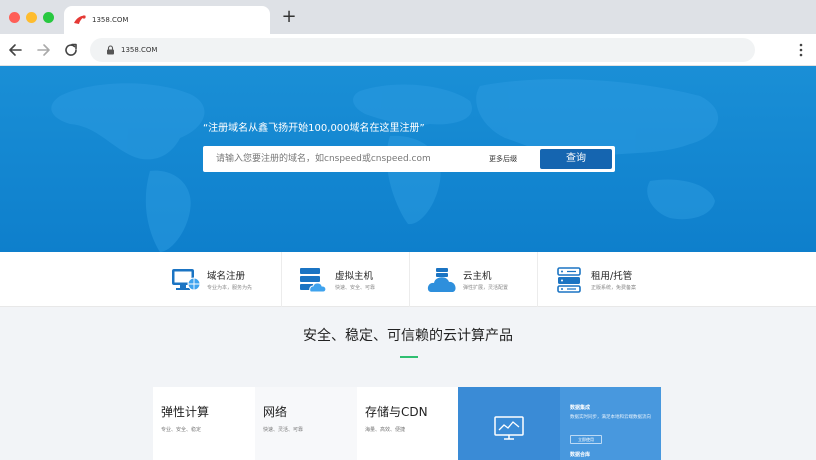 This screenshot has height=460, width=816. Describe the element at coordinates (801, 50) in the screenshot. I see `kebab-menu-icon` at that location.